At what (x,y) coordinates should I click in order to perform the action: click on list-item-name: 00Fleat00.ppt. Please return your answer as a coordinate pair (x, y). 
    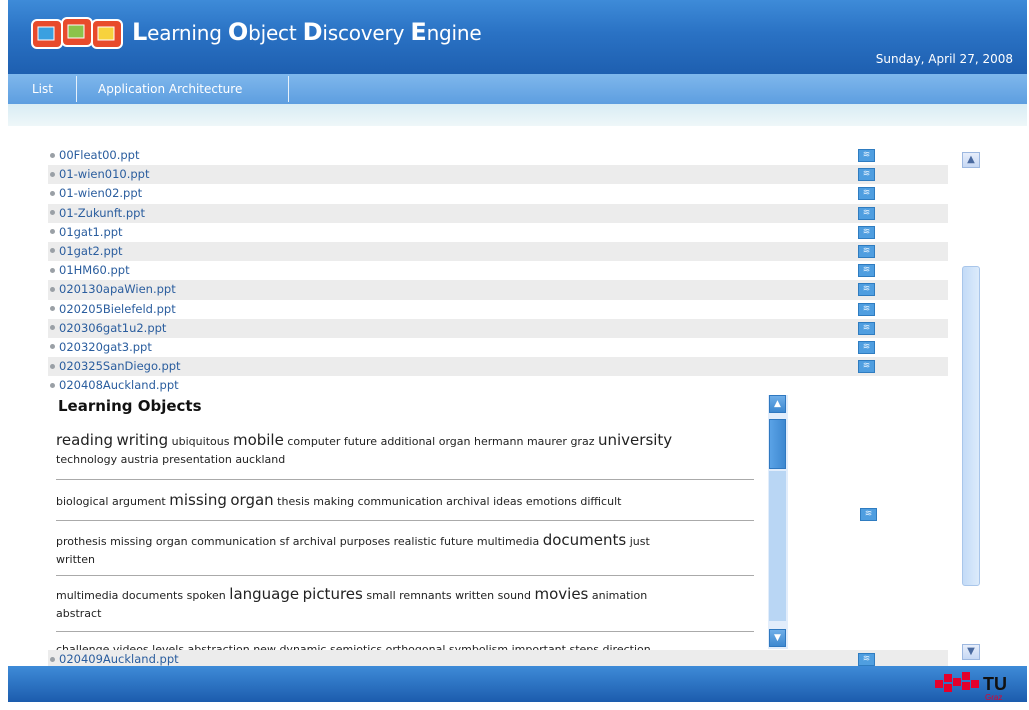
    Looking at the image, I should click on (99, 155).